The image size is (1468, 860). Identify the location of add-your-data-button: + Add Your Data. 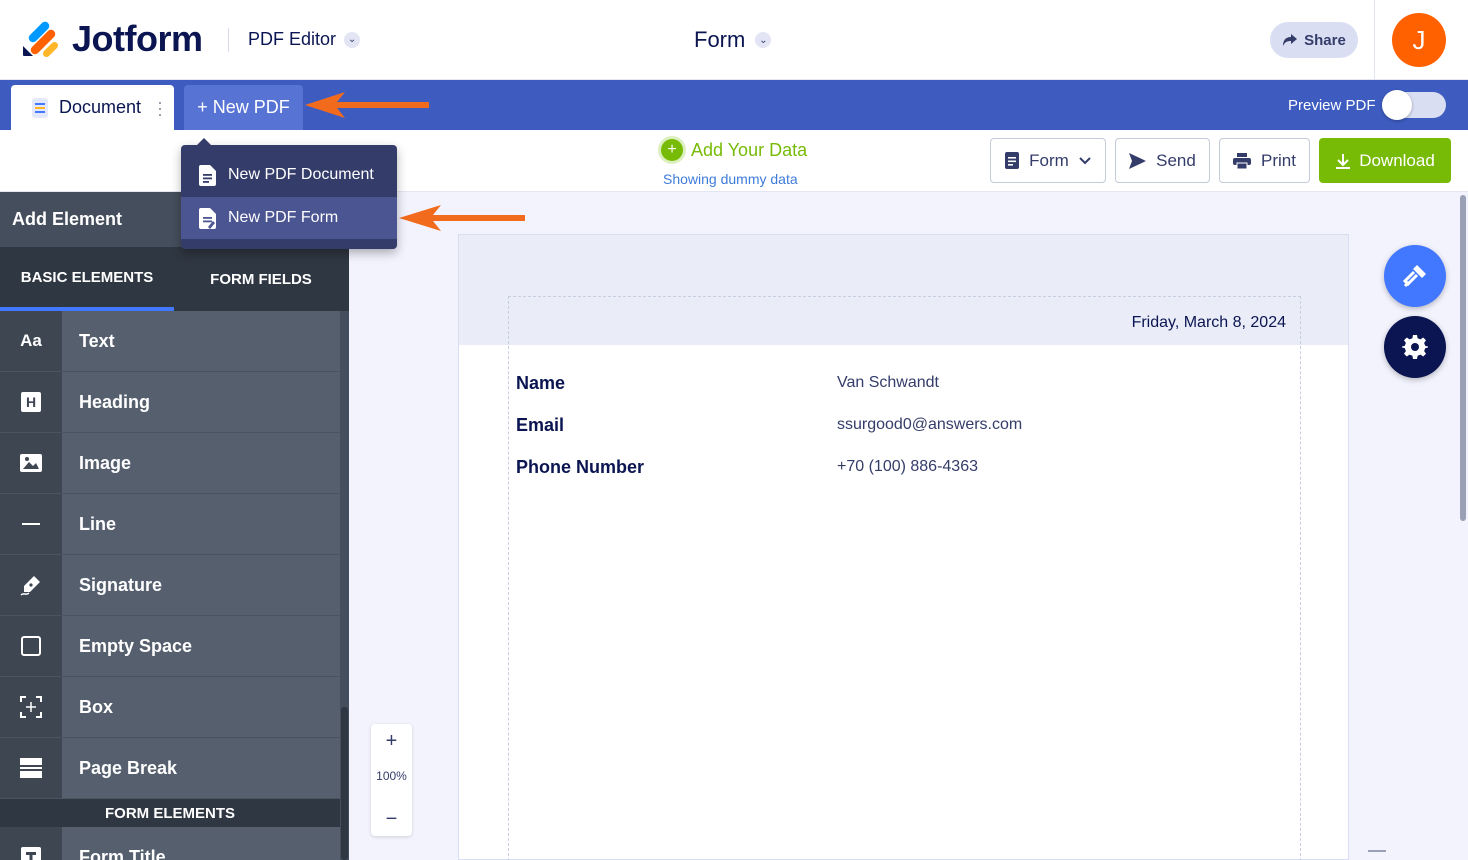
(734, 150).